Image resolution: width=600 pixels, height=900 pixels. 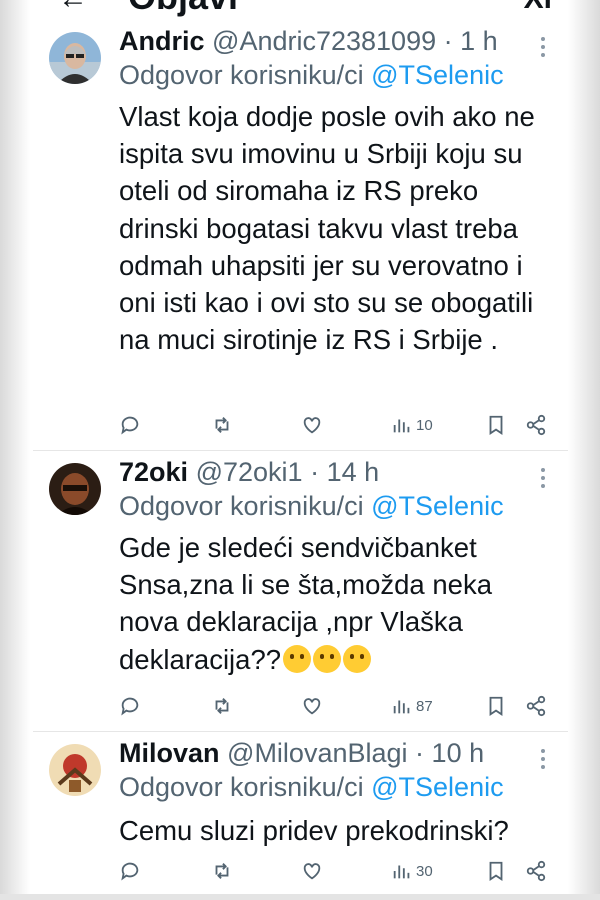 What do you see at coordinates (424, 871) in the screenshot?
I see `views-count: 30` at bounding box center [424, 871].